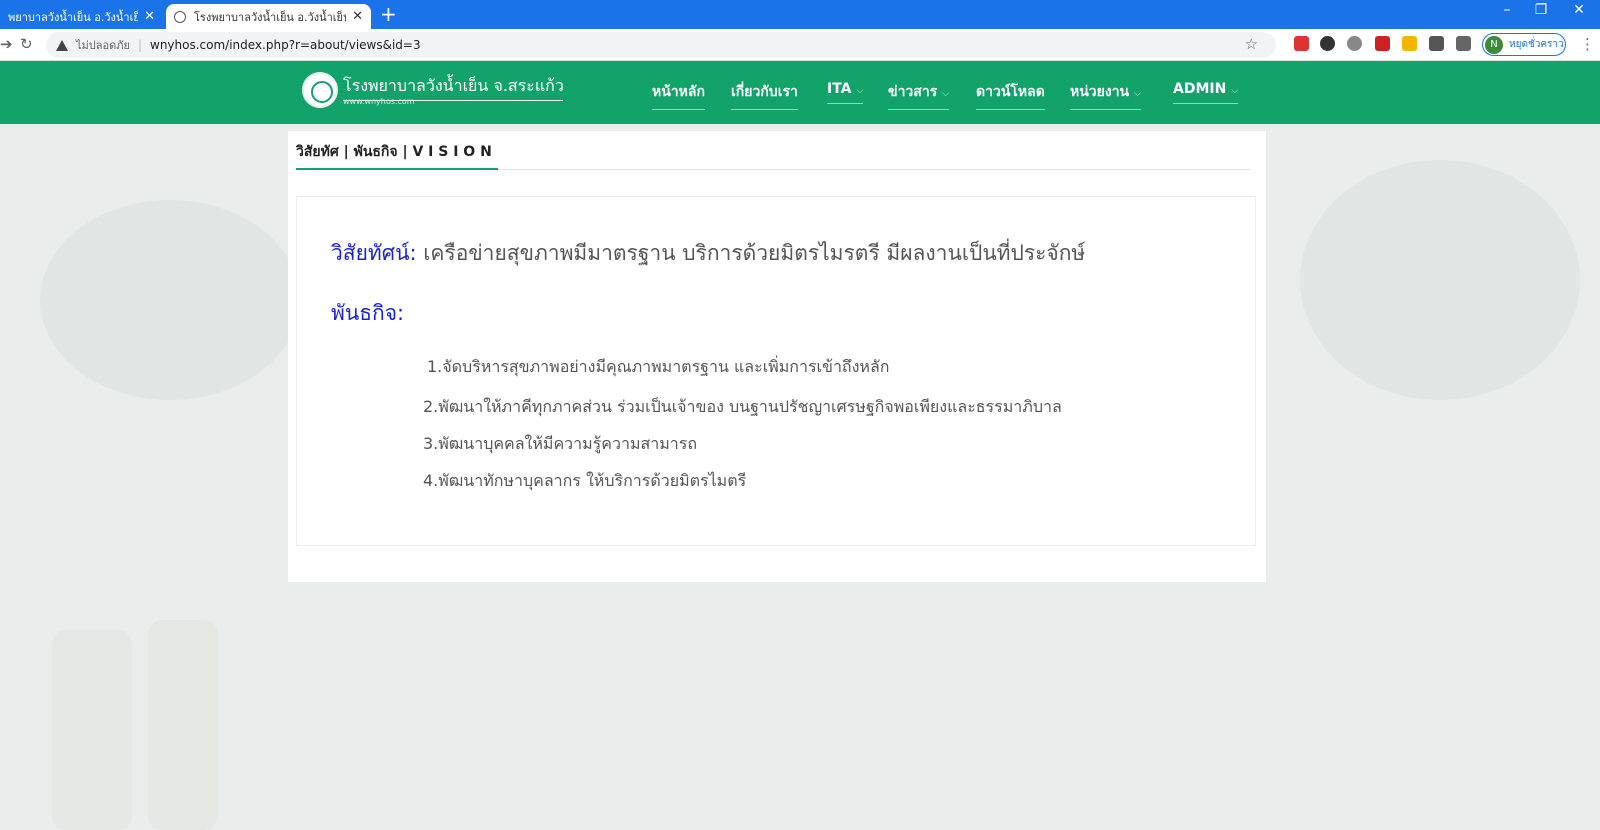  I want to click on nav-label: ADMIN, so click(1200, 89).